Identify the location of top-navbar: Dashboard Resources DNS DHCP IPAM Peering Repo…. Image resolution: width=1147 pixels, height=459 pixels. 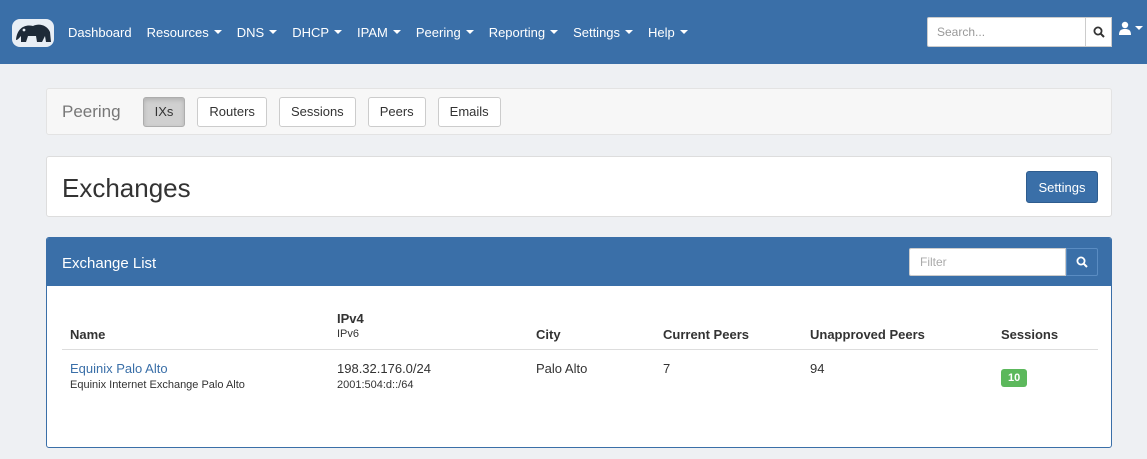
(573, 32).